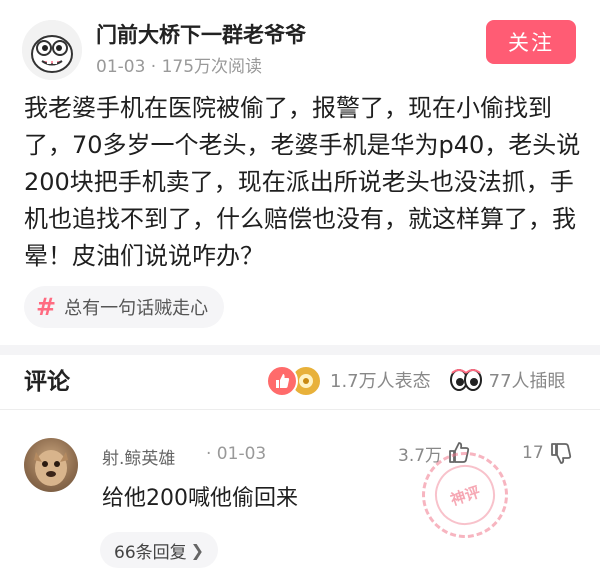 This screenshot has width=600, height=577. What do you see at coordinates (197, 550) in the screenshot?
I see `chevron-right-icon: ❯` at bounding box center [197, 550].